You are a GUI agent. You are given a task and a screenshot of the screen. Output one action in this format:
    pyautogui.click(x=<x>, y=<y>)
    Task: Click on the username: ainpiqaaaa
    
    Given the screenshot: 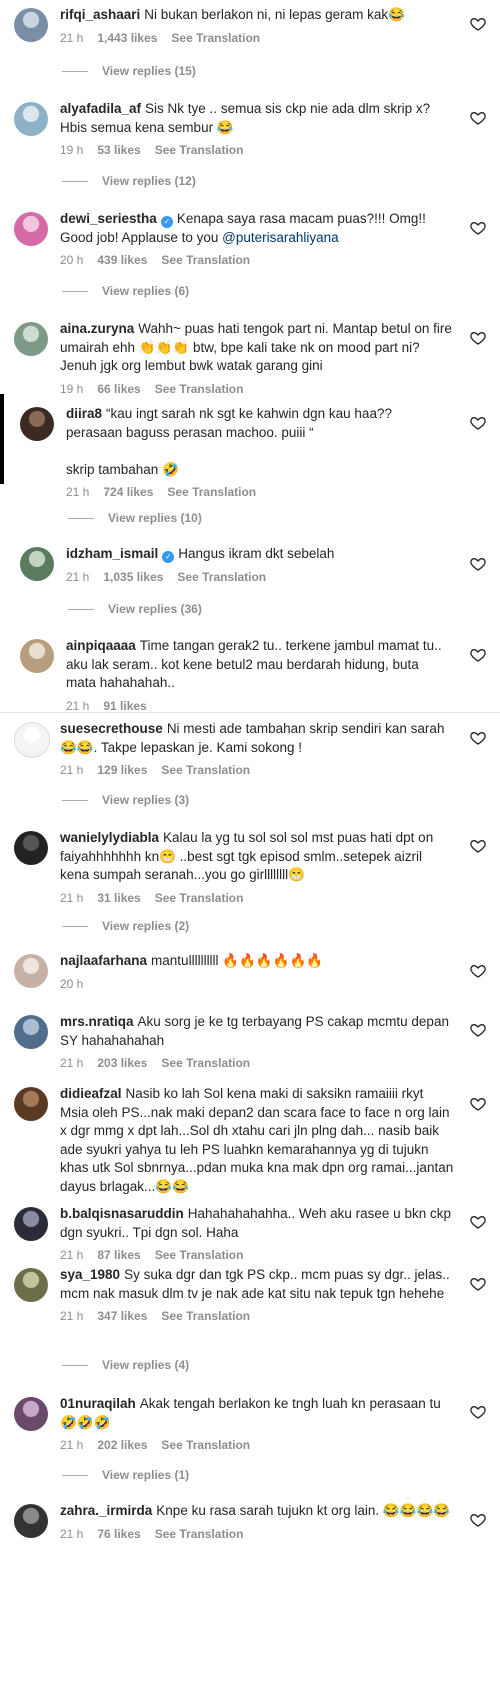 What is the action you would take?
    pyautogui.click(x=101, y=645)
    